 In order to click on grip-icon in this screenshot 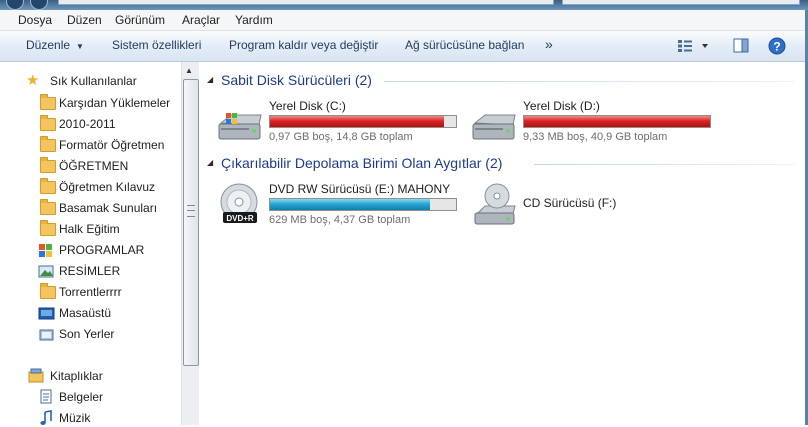, I will do `click(191, 211)`.